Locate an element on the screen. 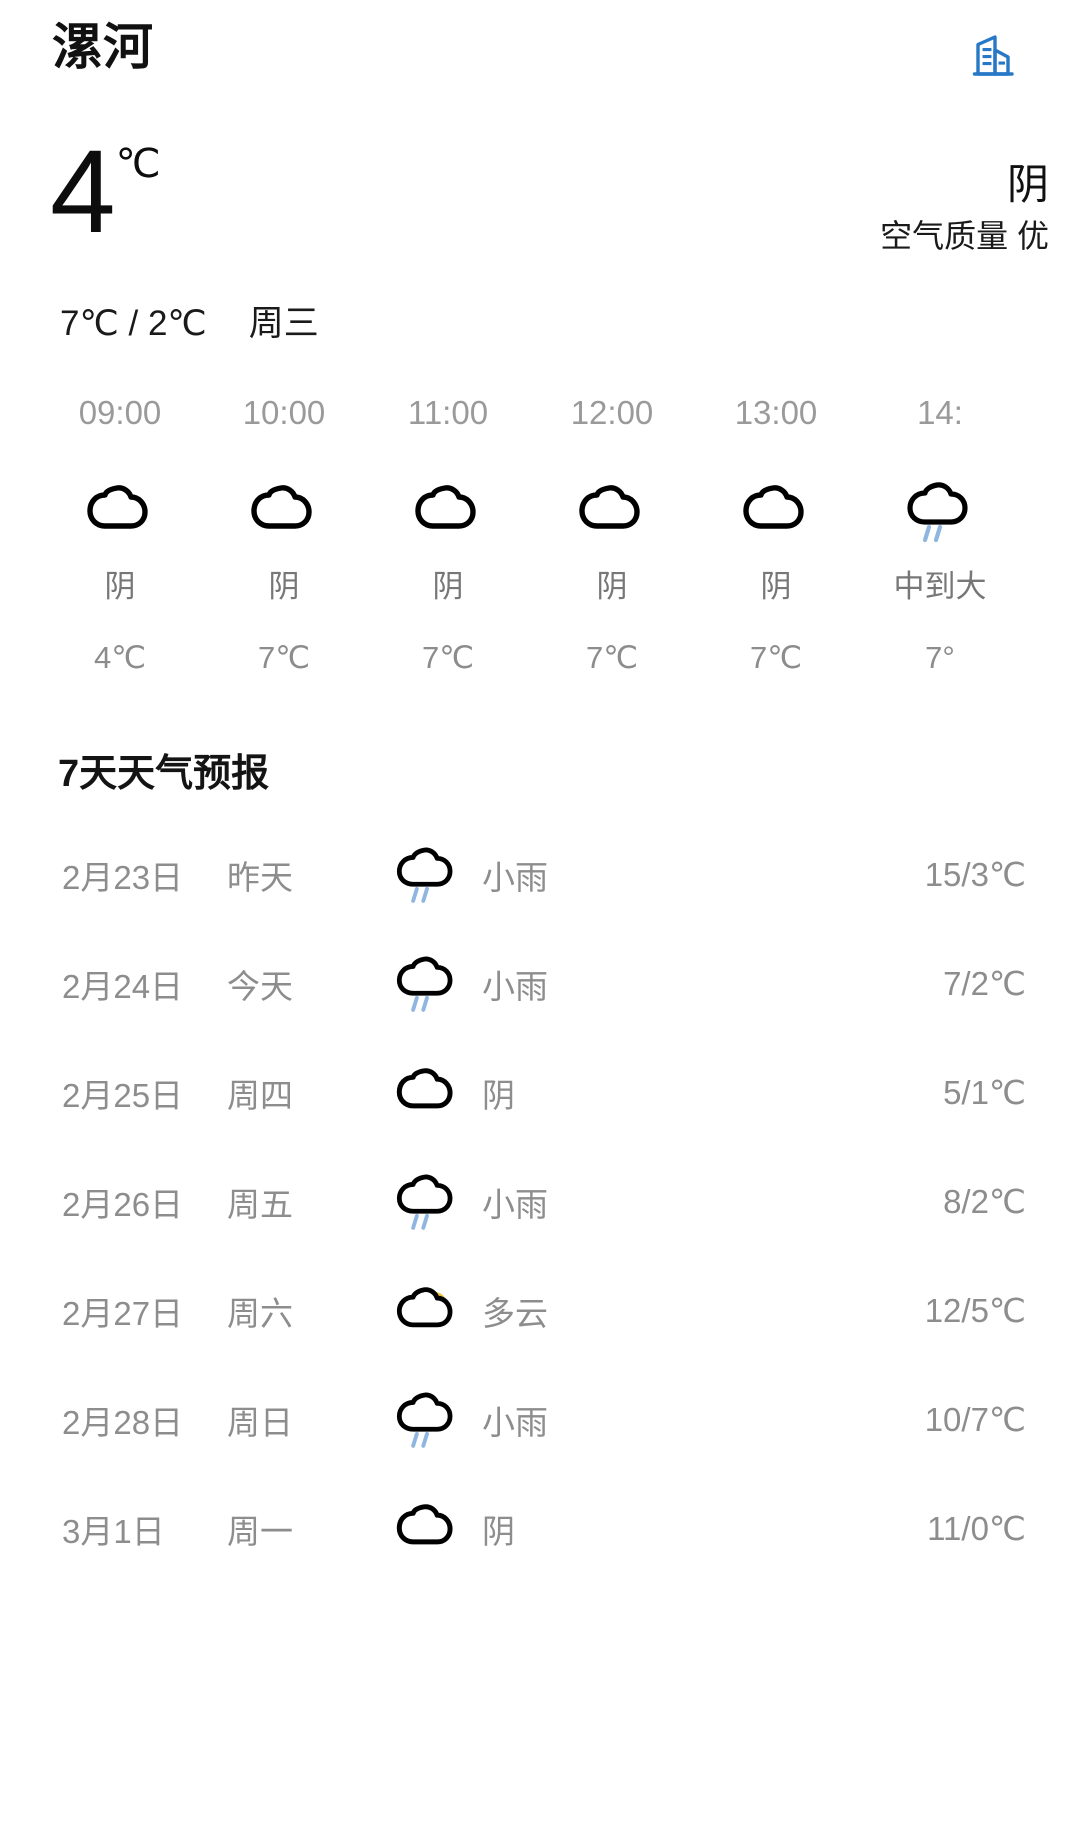  air-quality-text: 空气质量 优 is located at coordinates (964, 236).